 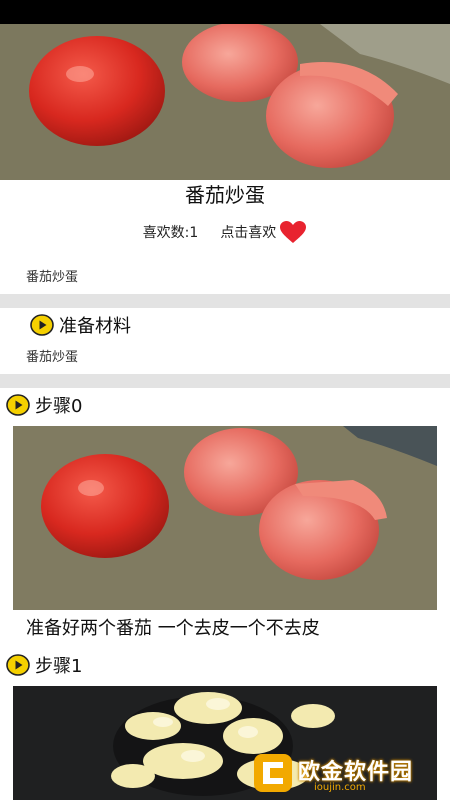 What do you see at coordinates (348, 774) in the screenshot?
I see `watermark: 欧金软件园 ioujin.com` at bounding box center [348, 774].